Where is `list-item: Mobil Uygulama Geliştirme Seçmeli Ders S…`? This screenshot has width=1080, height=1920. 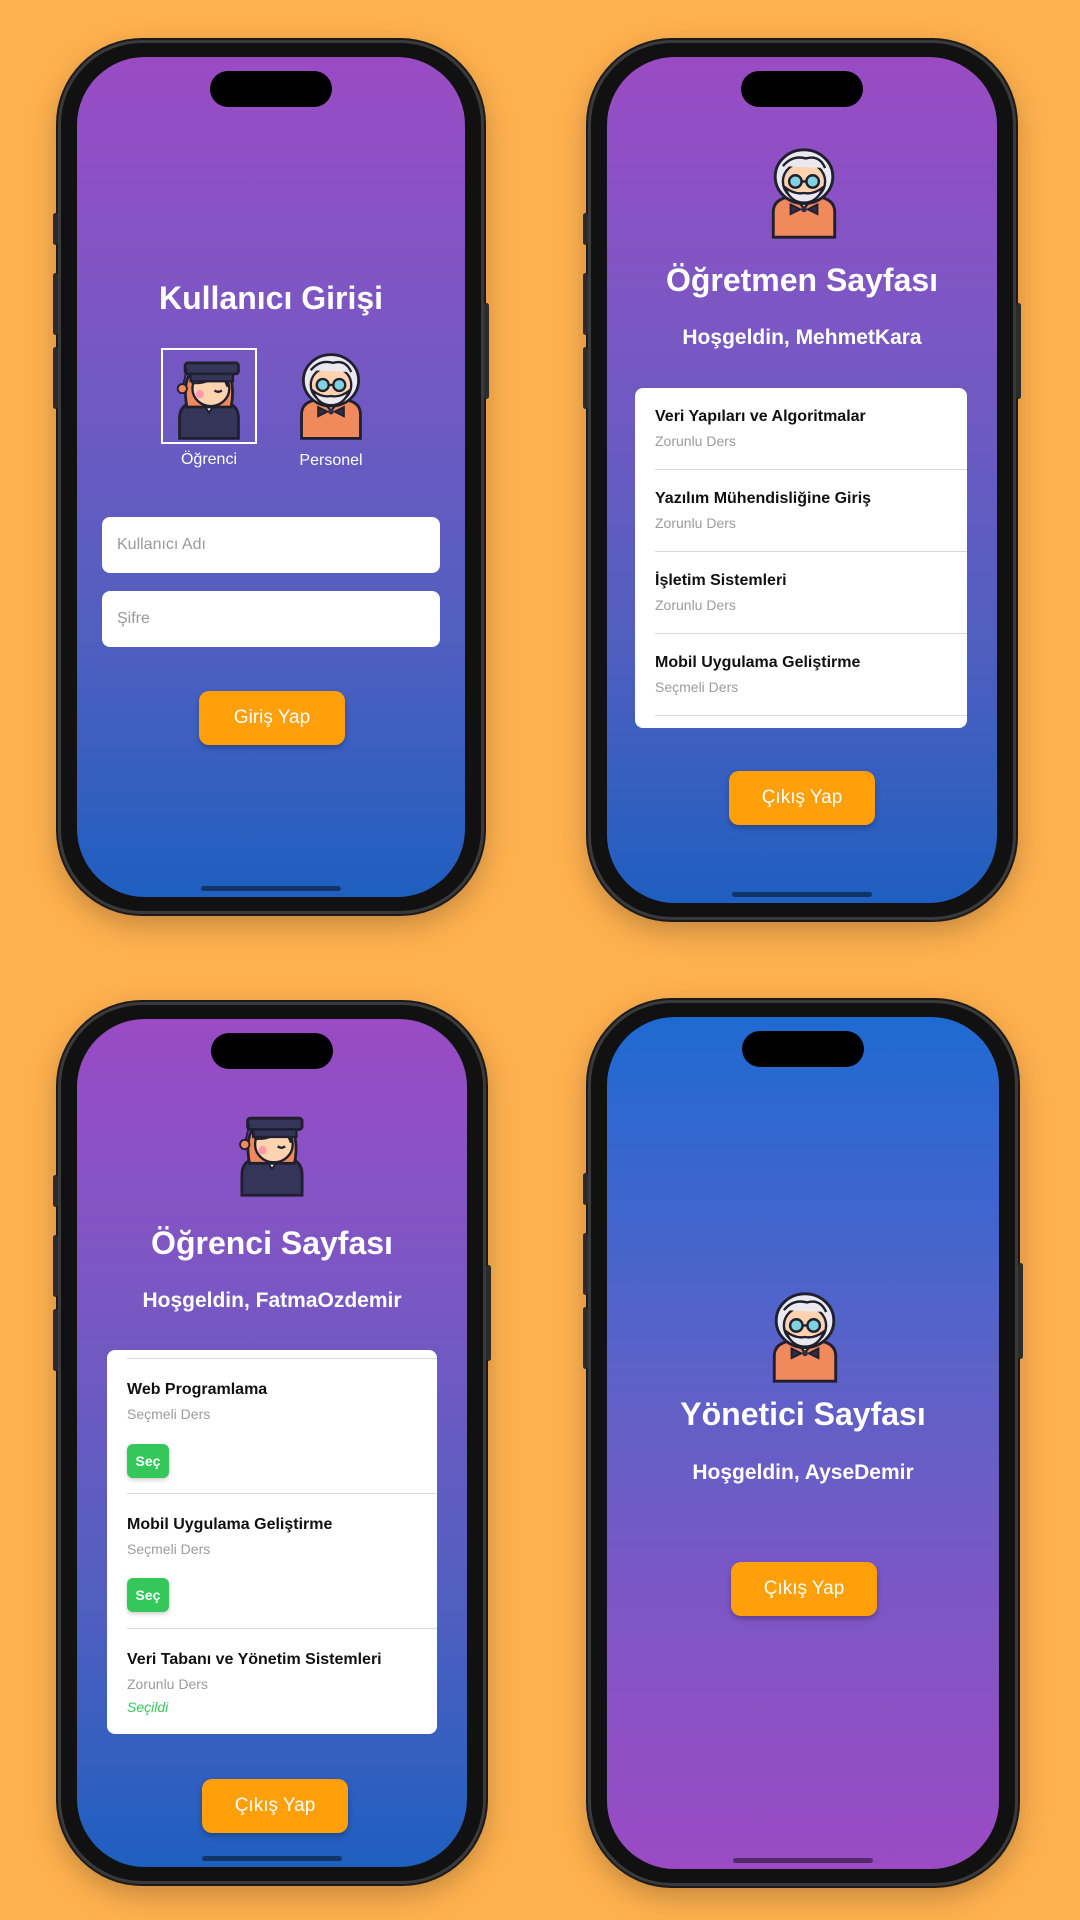
list-item: Mobil Uygulama Geliştirme Seçmeli Ders S… is located at coordinates (282, 1561).